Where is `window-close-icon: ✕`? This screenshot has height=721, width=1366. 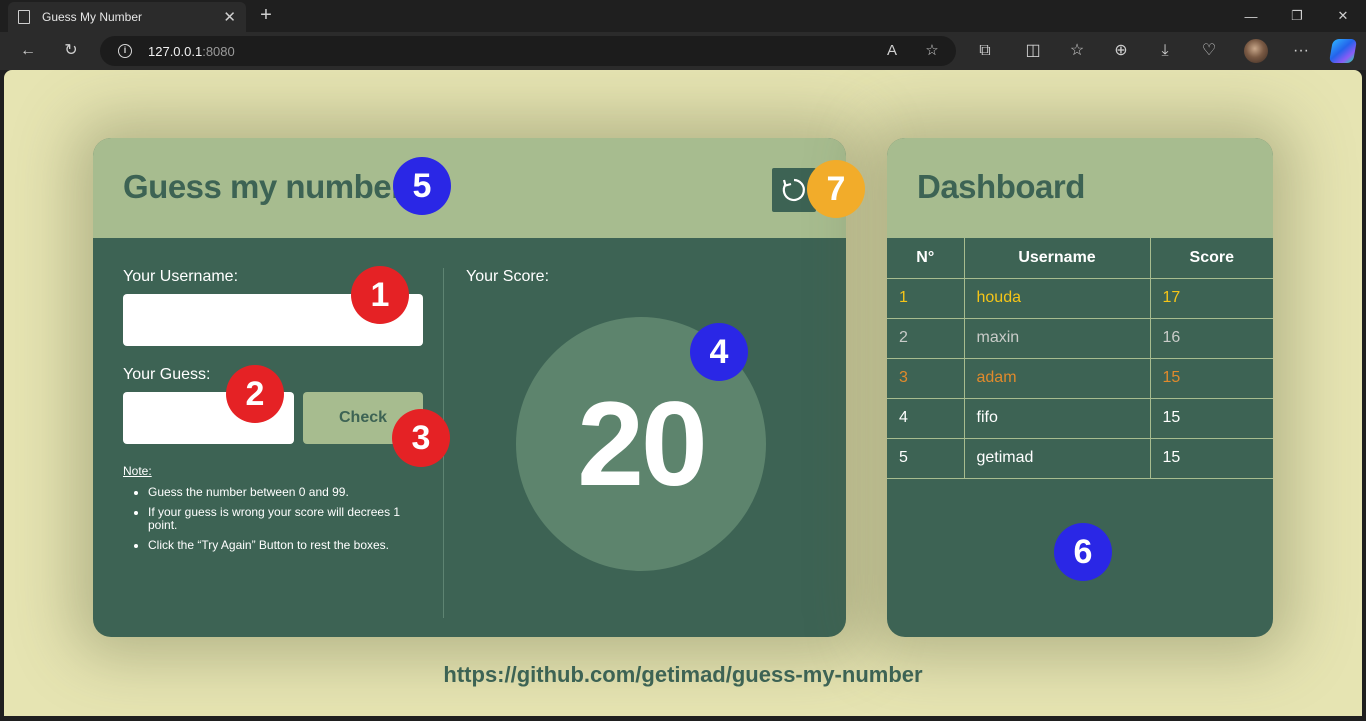
window-close-icon: ✕ is located at coordinates (1343, 16).